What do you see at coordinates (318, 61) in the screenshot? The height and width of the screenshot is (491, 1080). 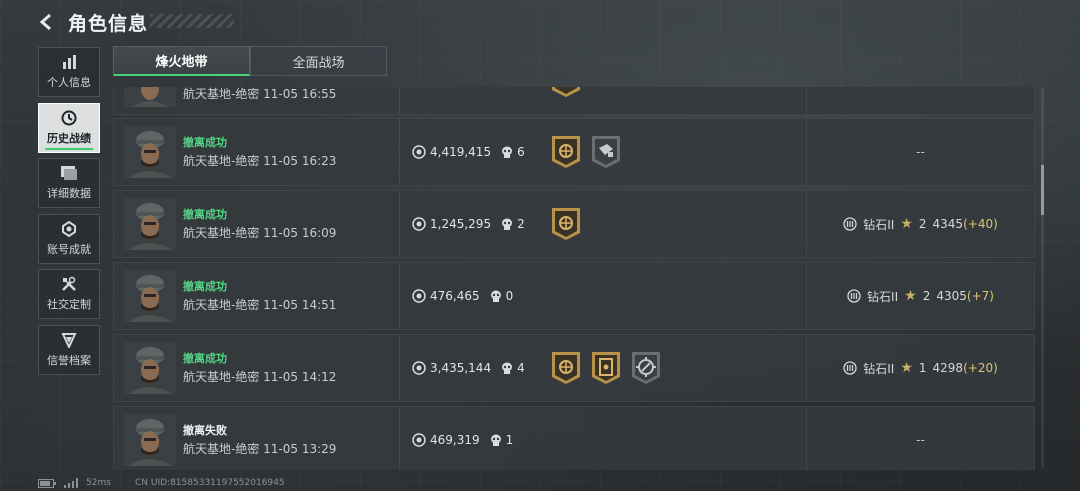 I see `tab-full-battlefield: 全面战场` at bounding box center [318, 61].